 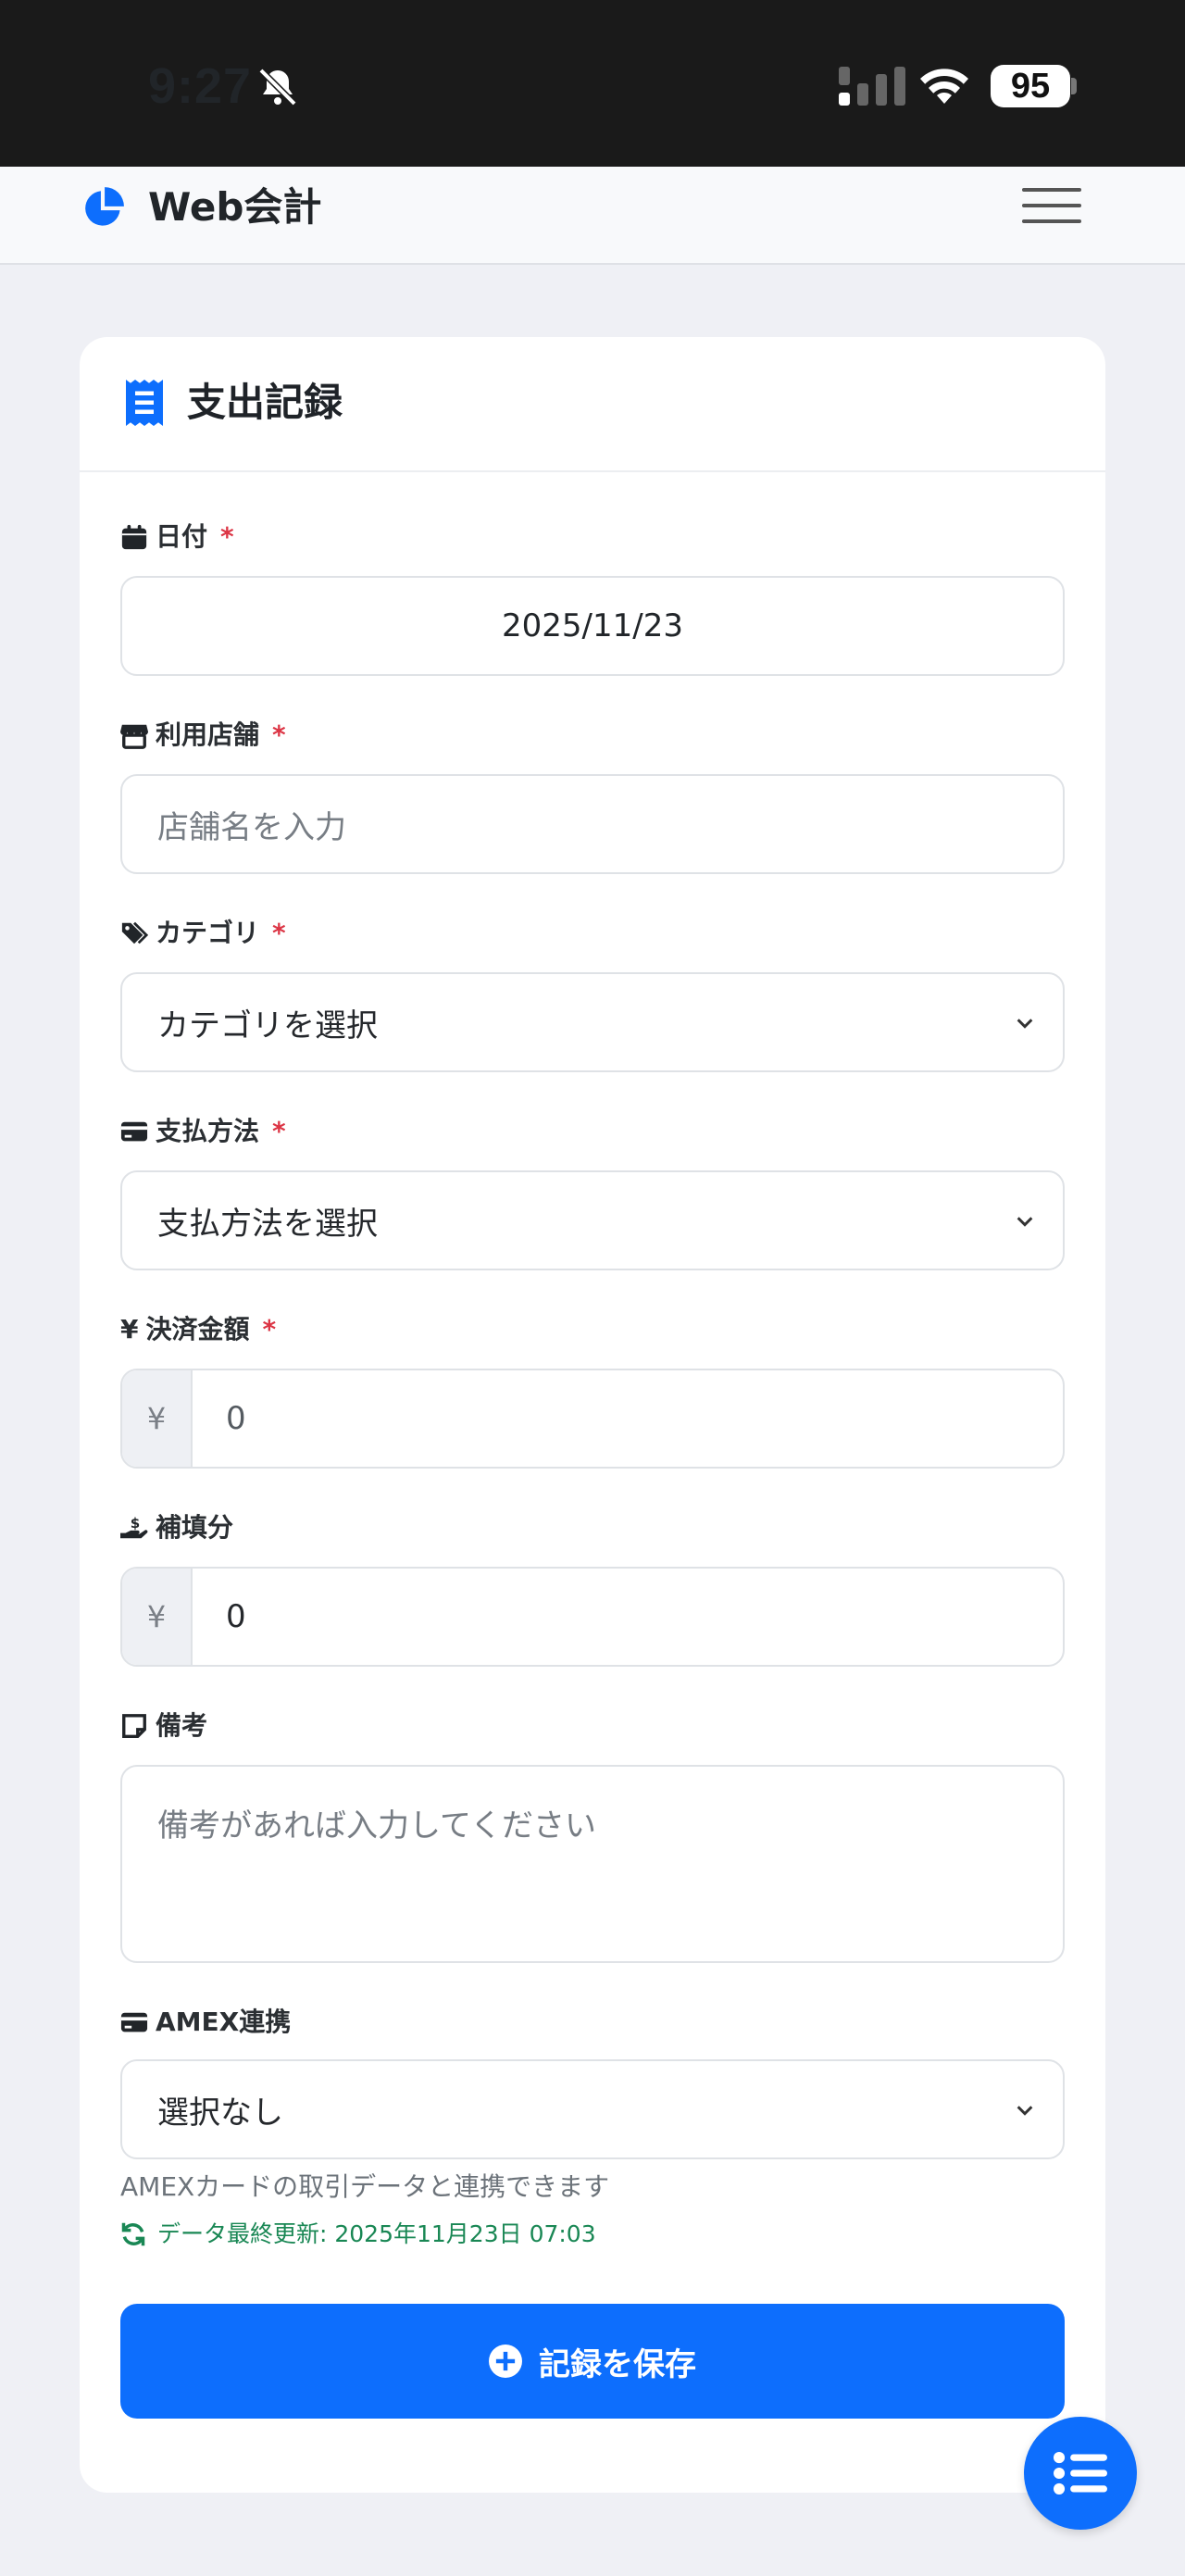 I want to click on store-icon, so click(x=134, y=736).